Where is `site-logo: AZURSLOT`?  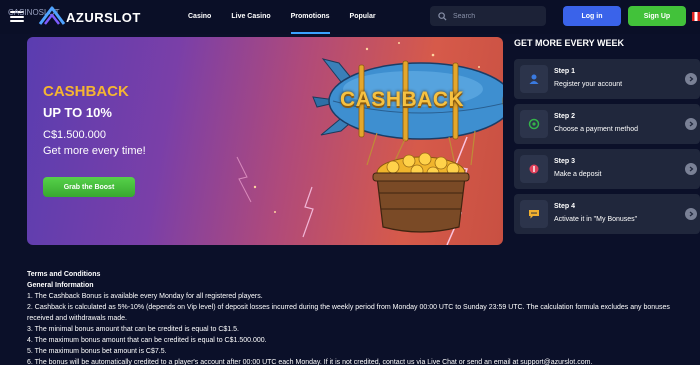 site-logo: AZURSLOT is located at coordinates (88, 17).